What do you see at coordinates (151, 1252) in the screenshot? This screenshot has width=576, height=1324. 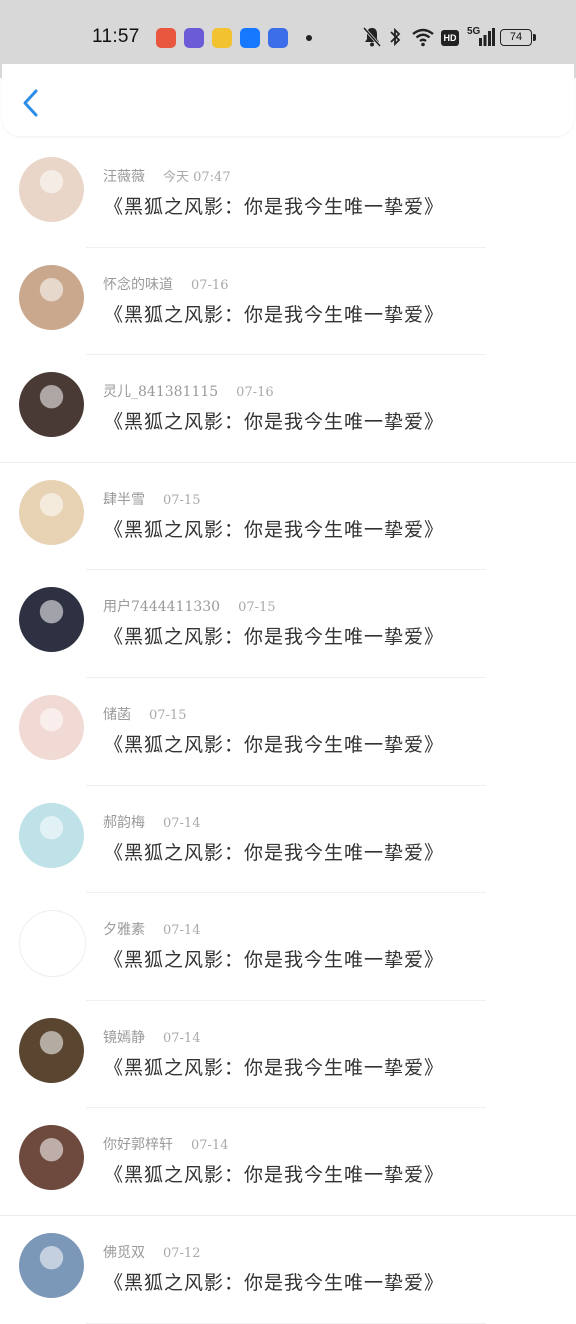 I see `message-meta: 佛觅双 07-12` at bounding box center [151, 1252].